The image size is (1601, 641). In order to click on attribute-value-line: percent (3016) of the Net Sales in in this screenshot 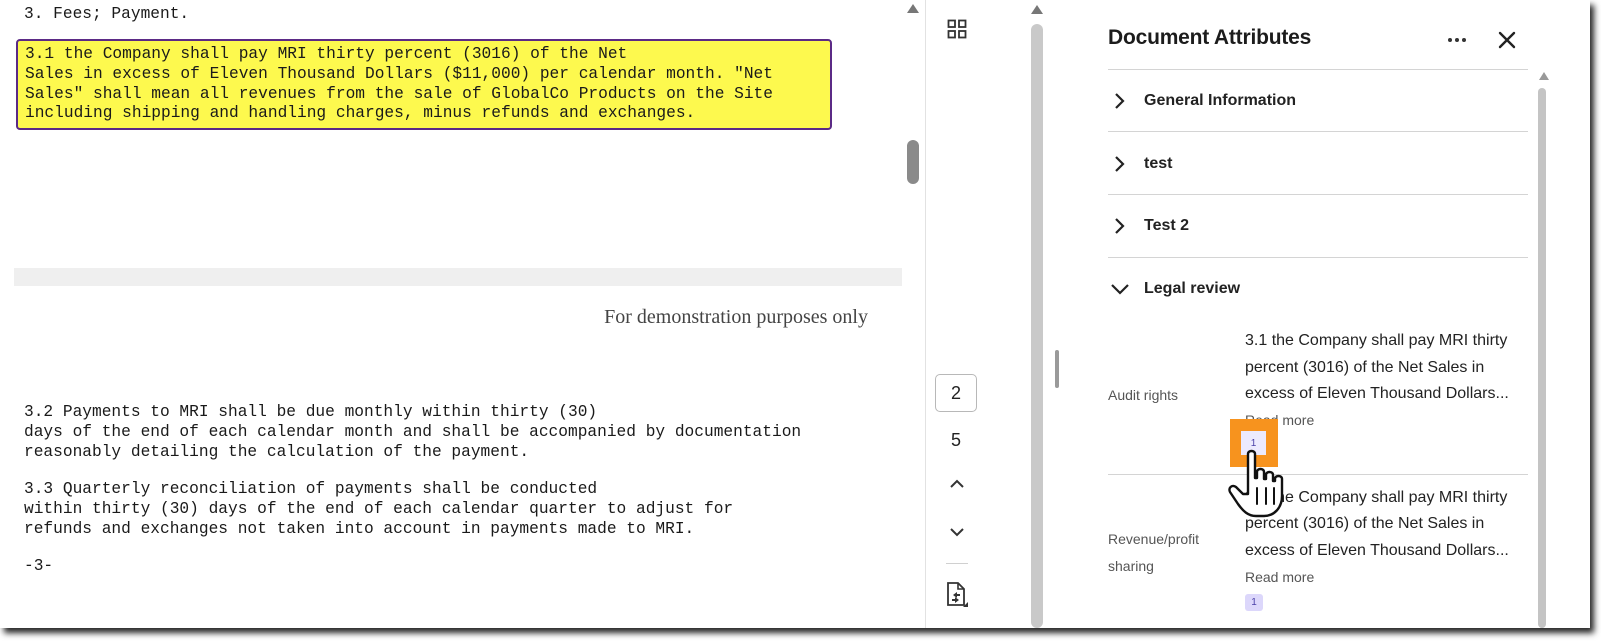, I will do `click(1365, 367)`.